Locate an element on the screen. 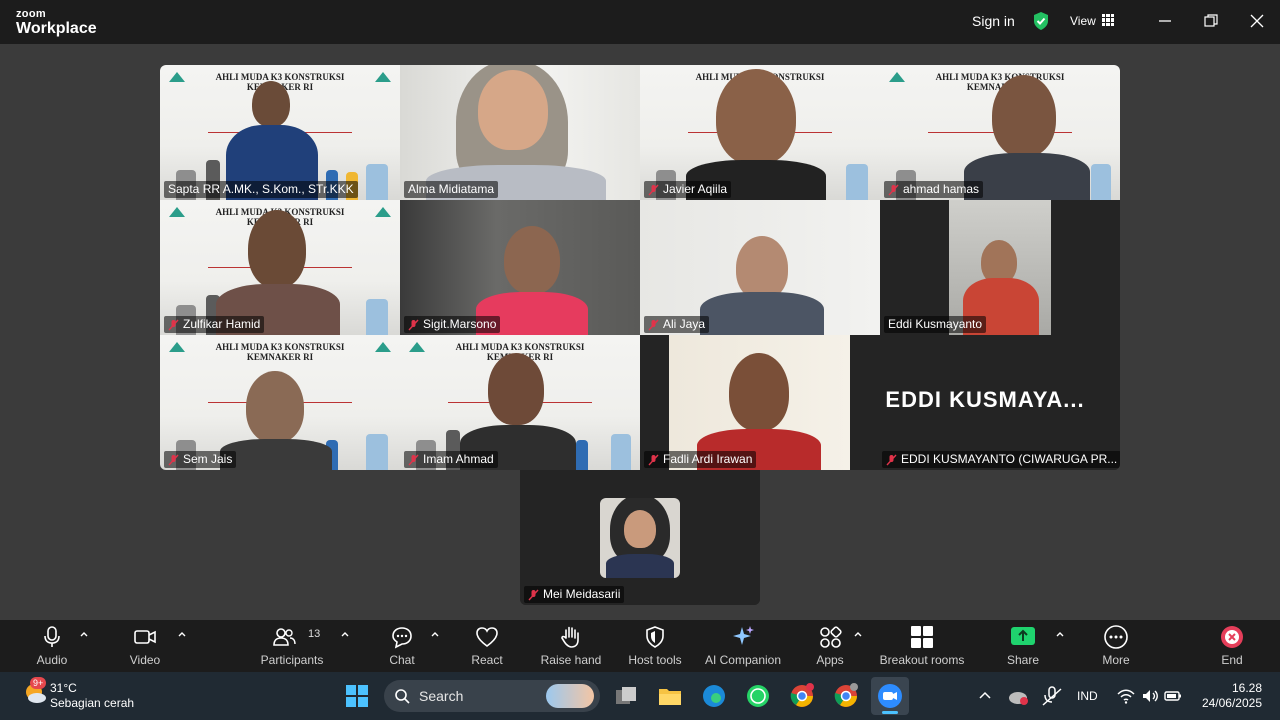  video-tile-ali: Ali Jaya is located at coordinates (760, 267).